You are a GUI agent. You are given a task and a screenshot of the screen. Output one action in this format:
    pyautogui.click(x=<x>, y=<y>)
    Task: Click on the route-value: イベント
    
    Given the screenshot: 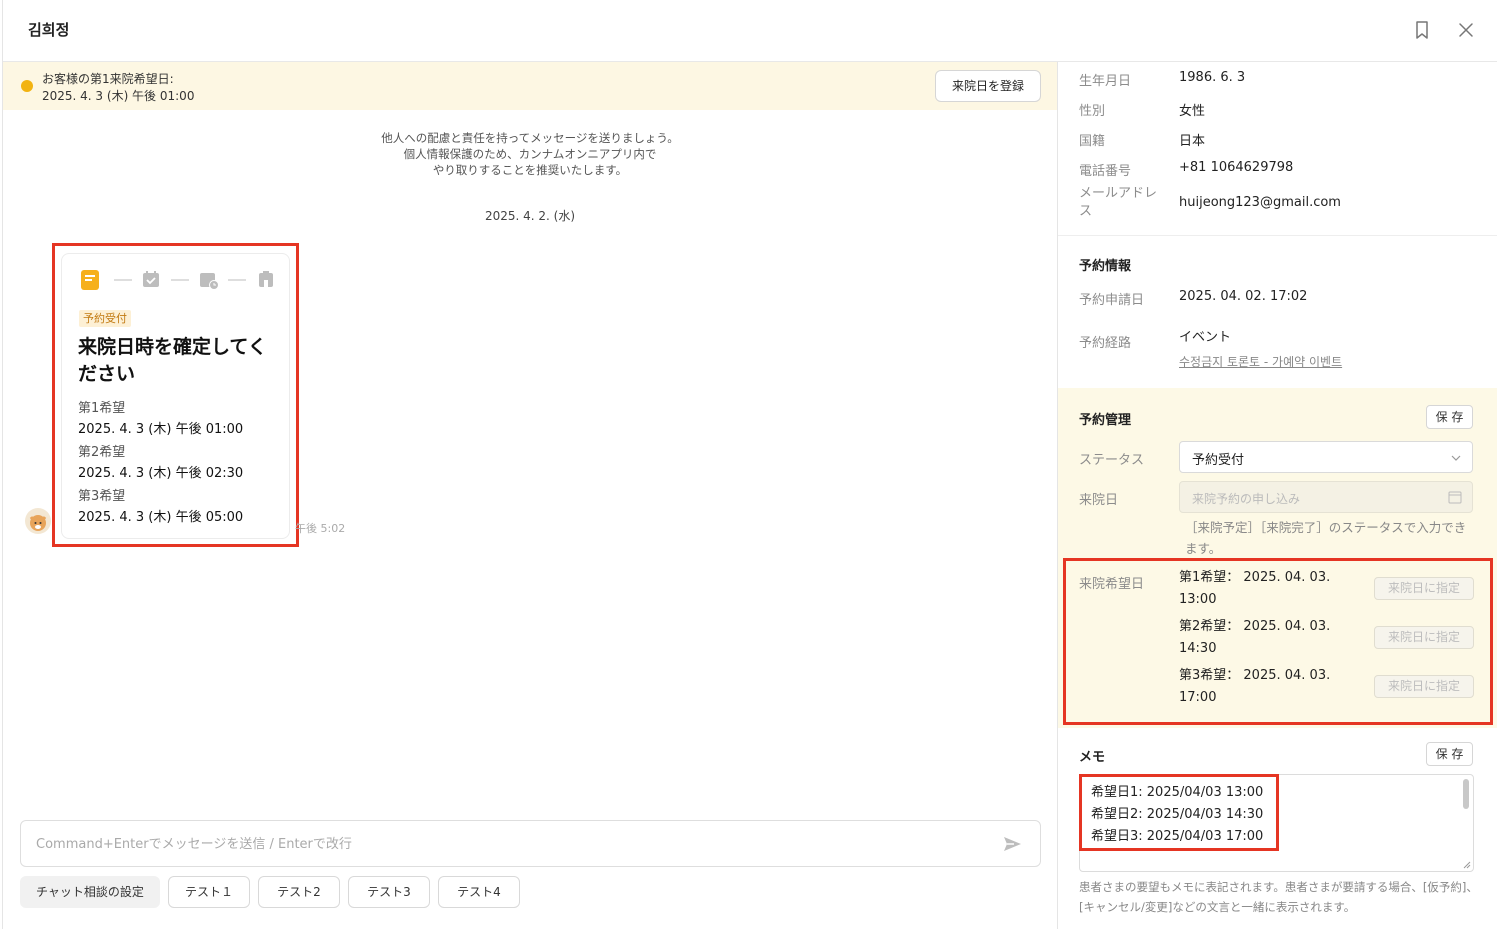 What is the action you would take?
    pyautogui.click(x=1205, y=337)
    